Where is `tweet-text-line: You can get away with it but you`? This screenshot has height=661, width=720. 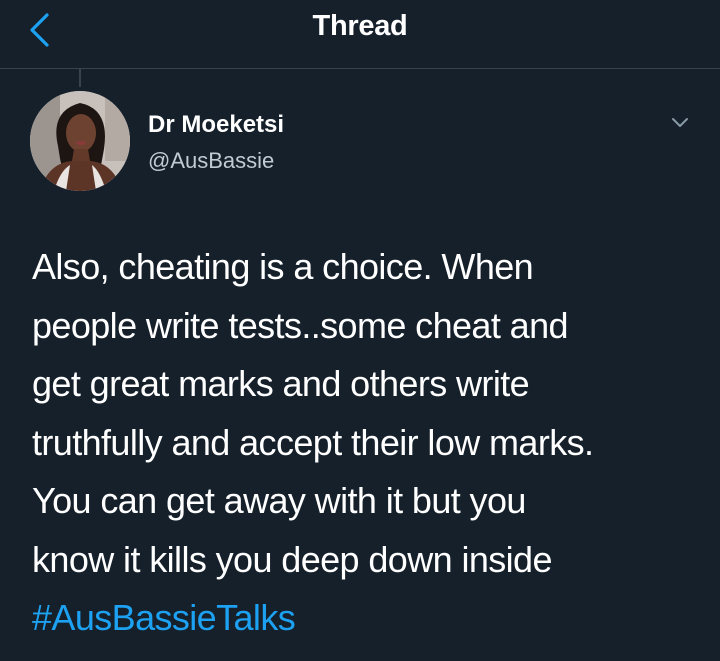
tweet-text-line: You can get away with it but you is located at coordinates (279, 500).